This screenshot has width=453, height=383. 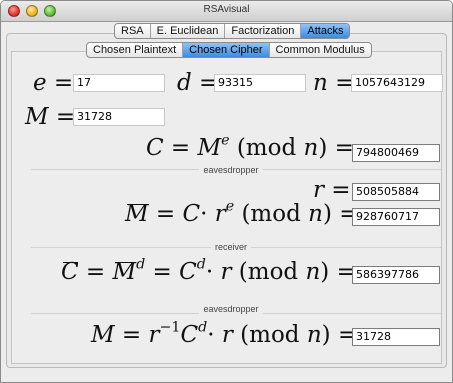 I want to click on subtab-common-modulus: Common Modulus, so click(x=320, y=50).